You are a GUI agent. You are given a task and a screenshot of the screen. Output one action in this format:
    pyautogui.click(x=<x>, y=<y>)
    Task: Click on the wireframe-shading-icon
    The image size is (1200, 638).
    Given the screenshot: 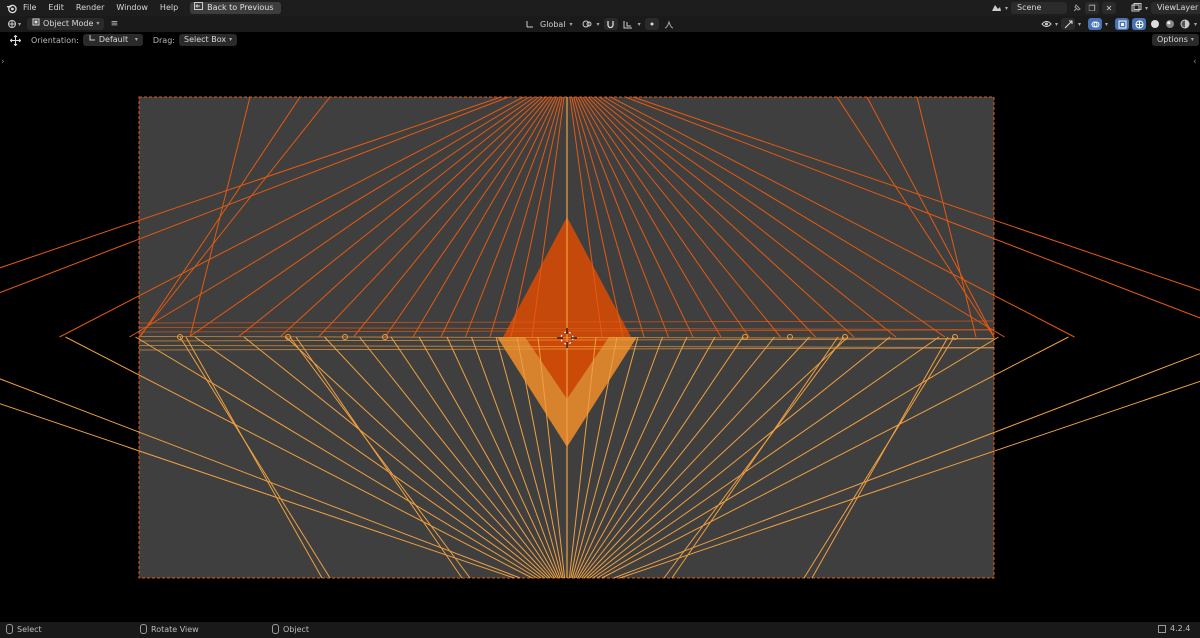 What is the action you would take?
    pyautogui.click(x=1139, y=24)
    